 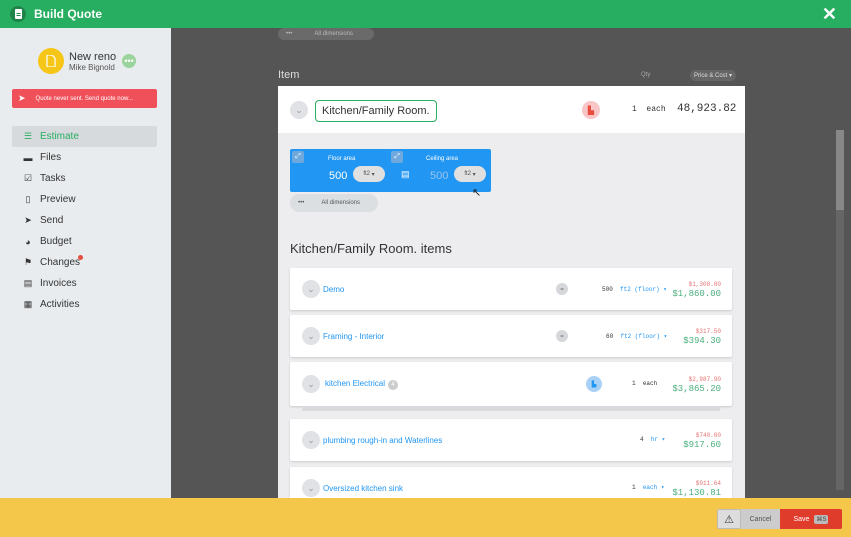 What do you see at coordinates (636, 336) in the screenshot?
I see `item-qty: 60 ft2 (floor) ▾` at bounding box center [636, 336].